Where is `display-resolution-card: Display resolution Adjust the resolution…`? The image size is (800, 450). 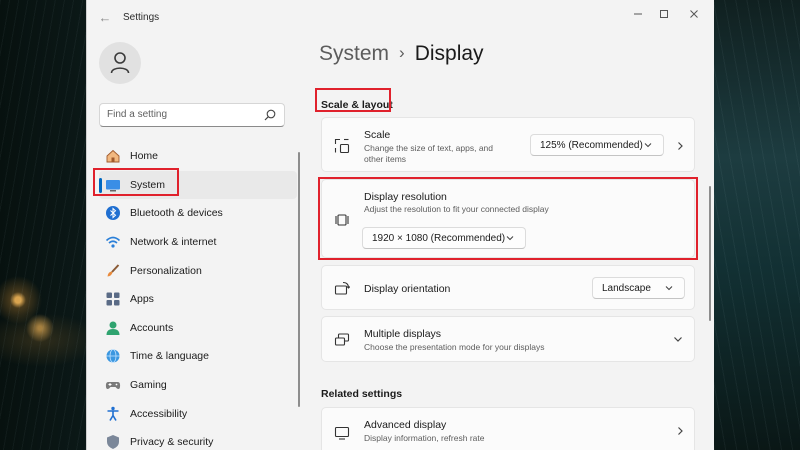
display-resolution-card: Display resolution Adjust the resolution… is located at coordinates (508, 218).